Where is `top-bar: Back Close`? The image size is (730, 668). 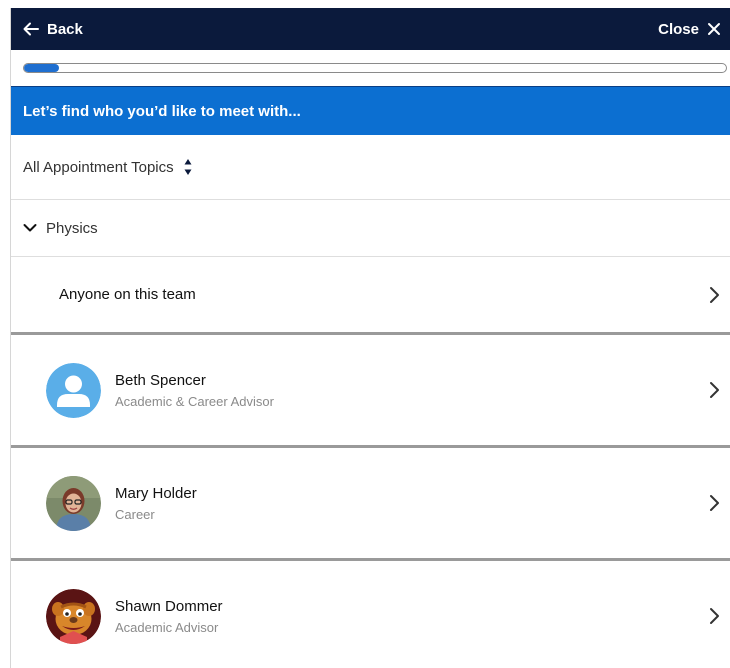
top-bar: Back Close is located at coordinates (370, 29).